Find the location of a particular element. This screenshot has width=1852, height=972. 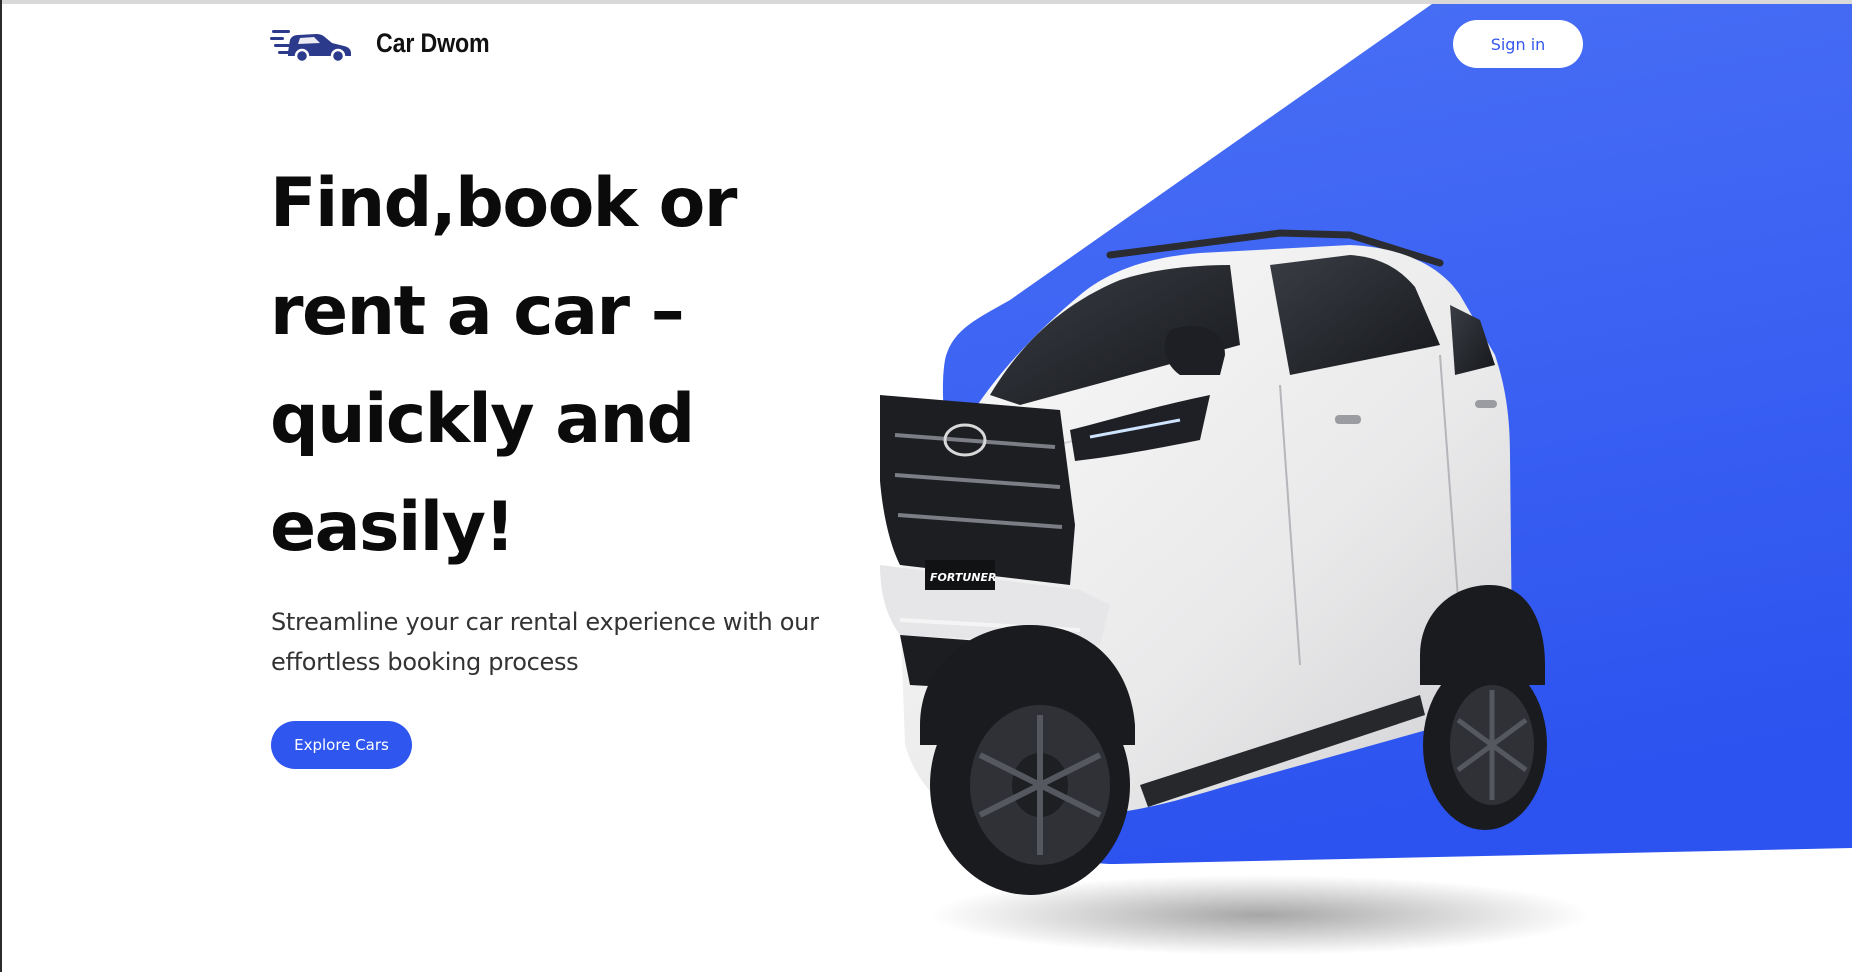

explore-cars-button: Explore Cars is located at coordinates (341, 745).